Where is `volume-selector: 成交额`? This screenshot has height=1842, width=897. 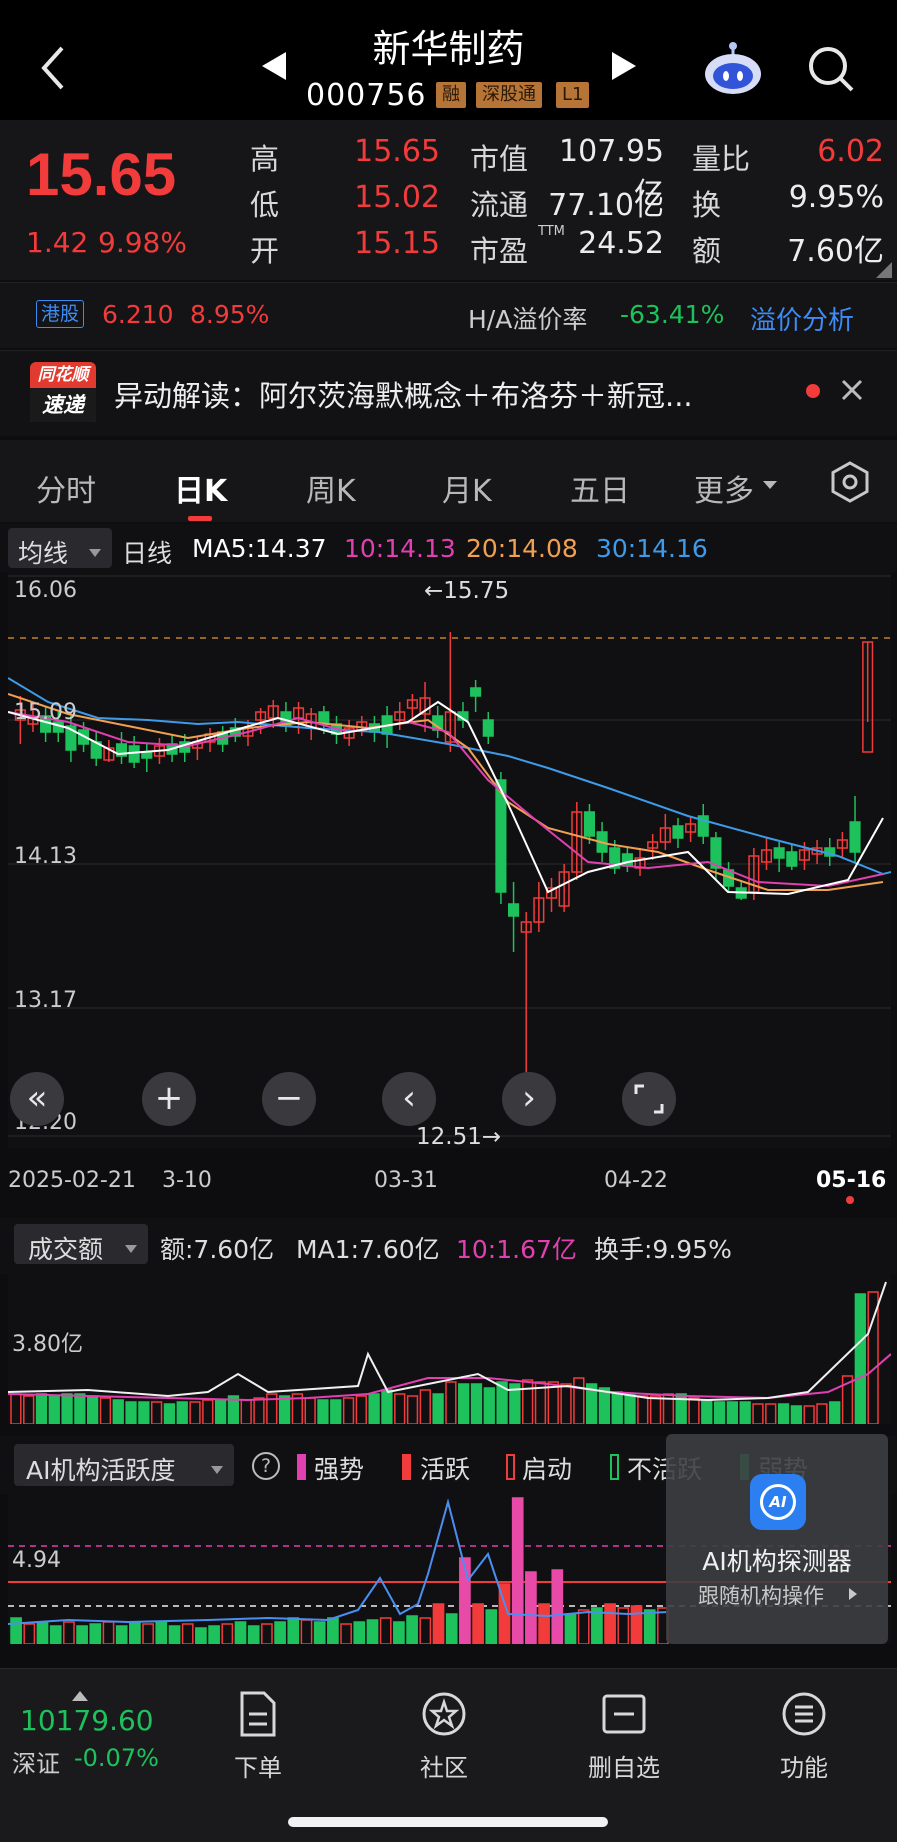 volume-selector: 成交额 is located at coordinates (81, 1244).